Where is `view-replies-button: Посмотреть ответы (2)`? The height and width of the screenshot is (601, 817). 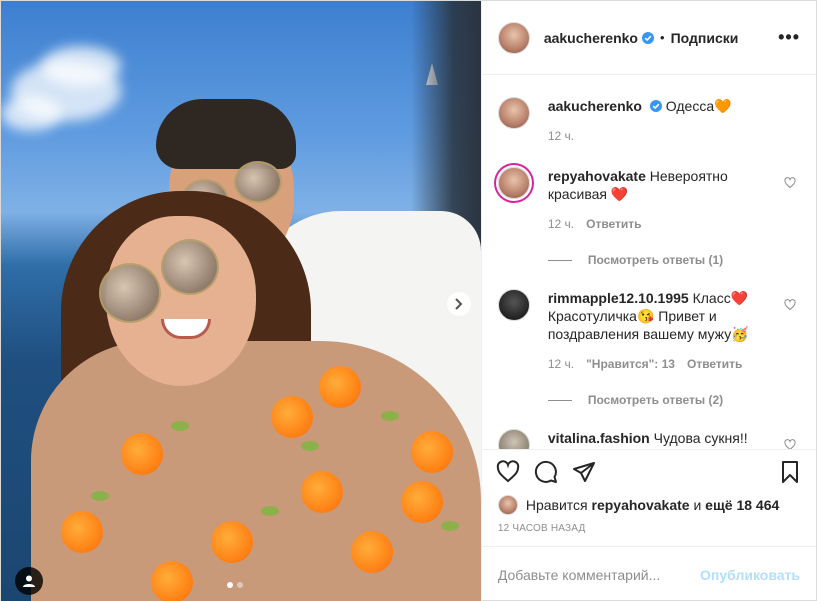 view-replies-button: Посмотреть ответы (2) is located at coordinates (673, 400).